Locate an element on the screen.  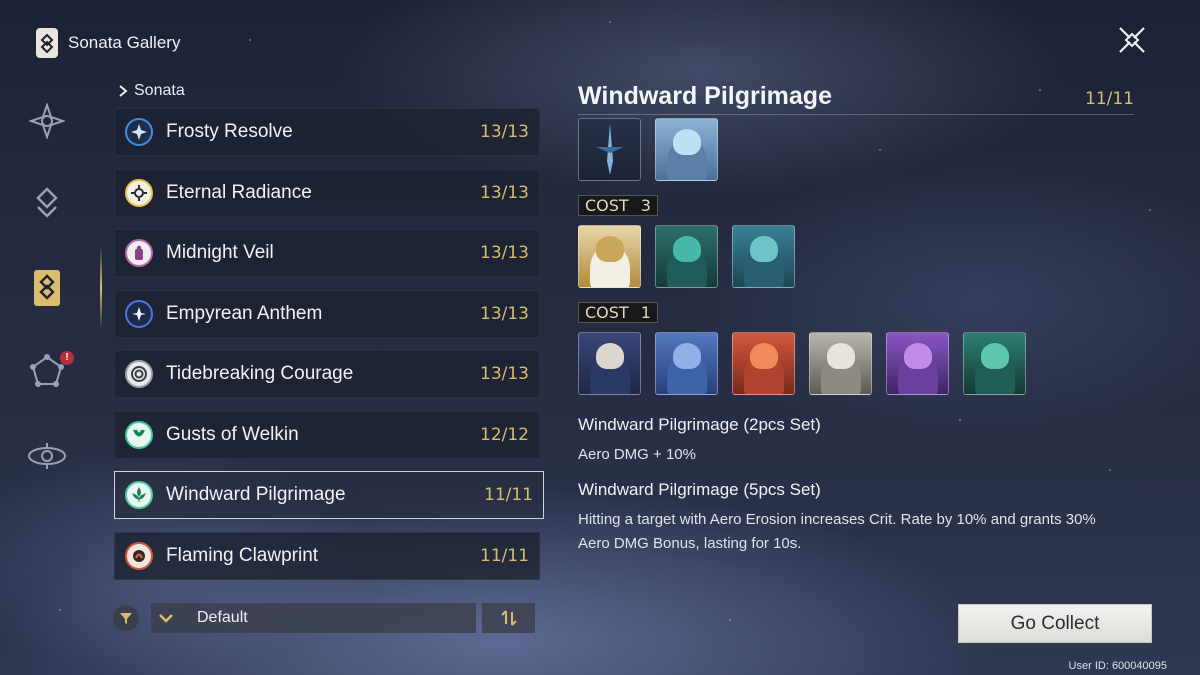
cost-value: 3 is located at coordinates (645, 205).